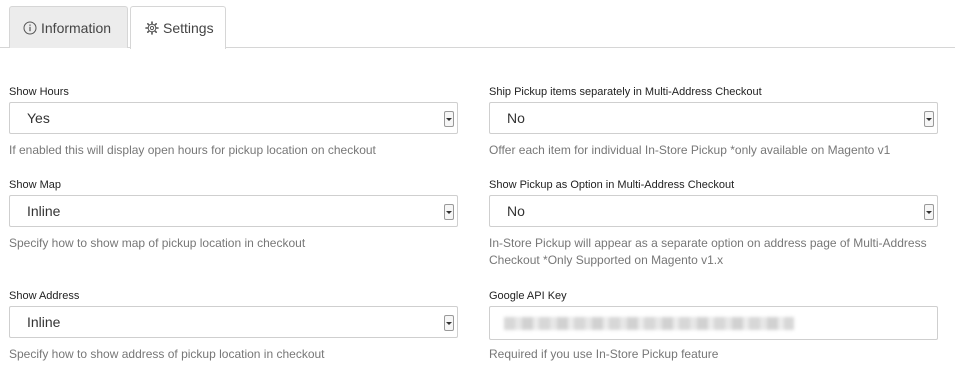  I want to click on pickup-option-value: No, so click(516, 211).